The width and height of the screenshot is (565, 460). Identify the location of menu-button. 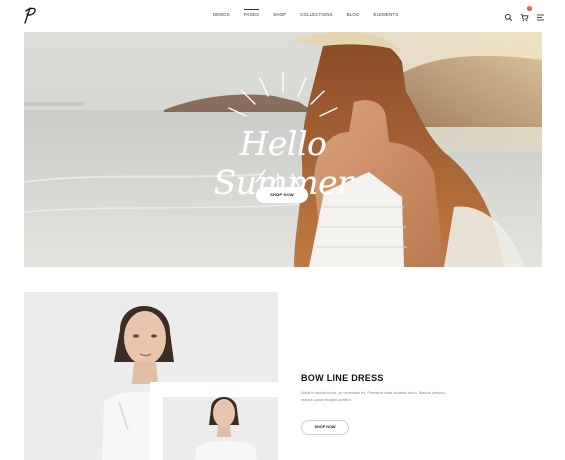
(540, 15).